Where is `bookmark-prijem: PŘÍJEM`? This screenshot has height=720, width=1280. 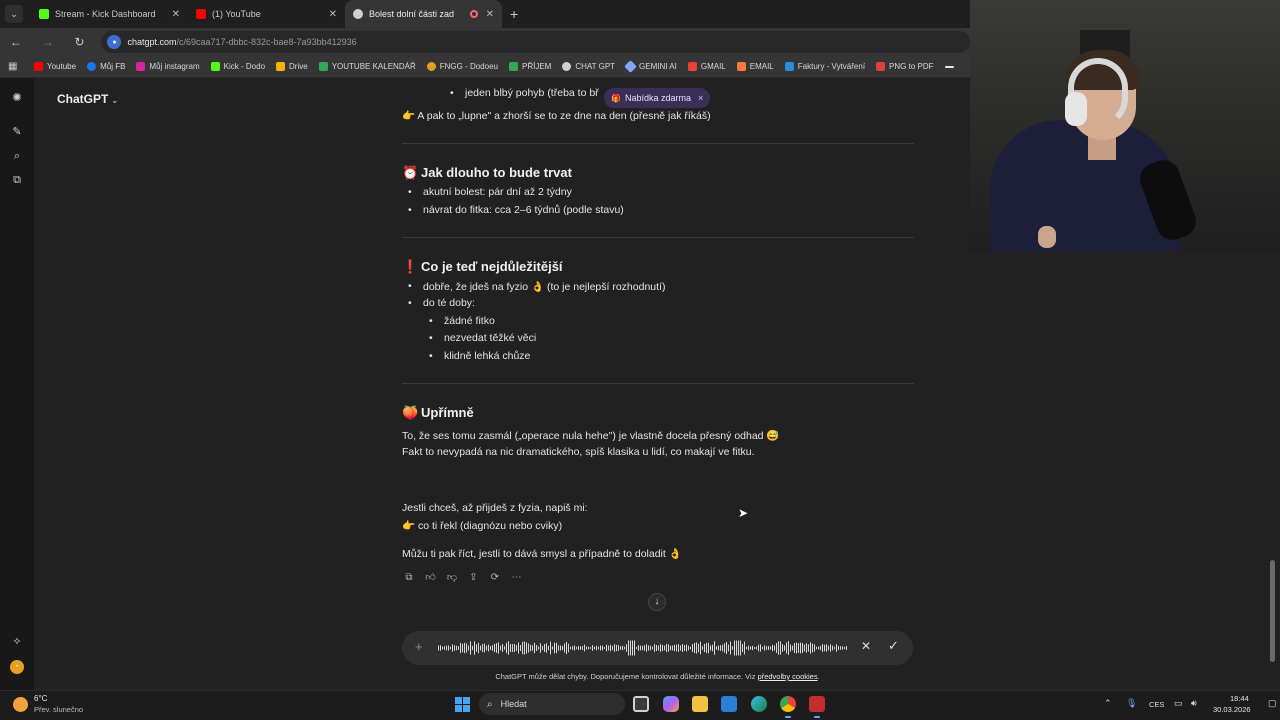 bookmark-prijem: PŘÍJEM is located at coordinates (529, 66).